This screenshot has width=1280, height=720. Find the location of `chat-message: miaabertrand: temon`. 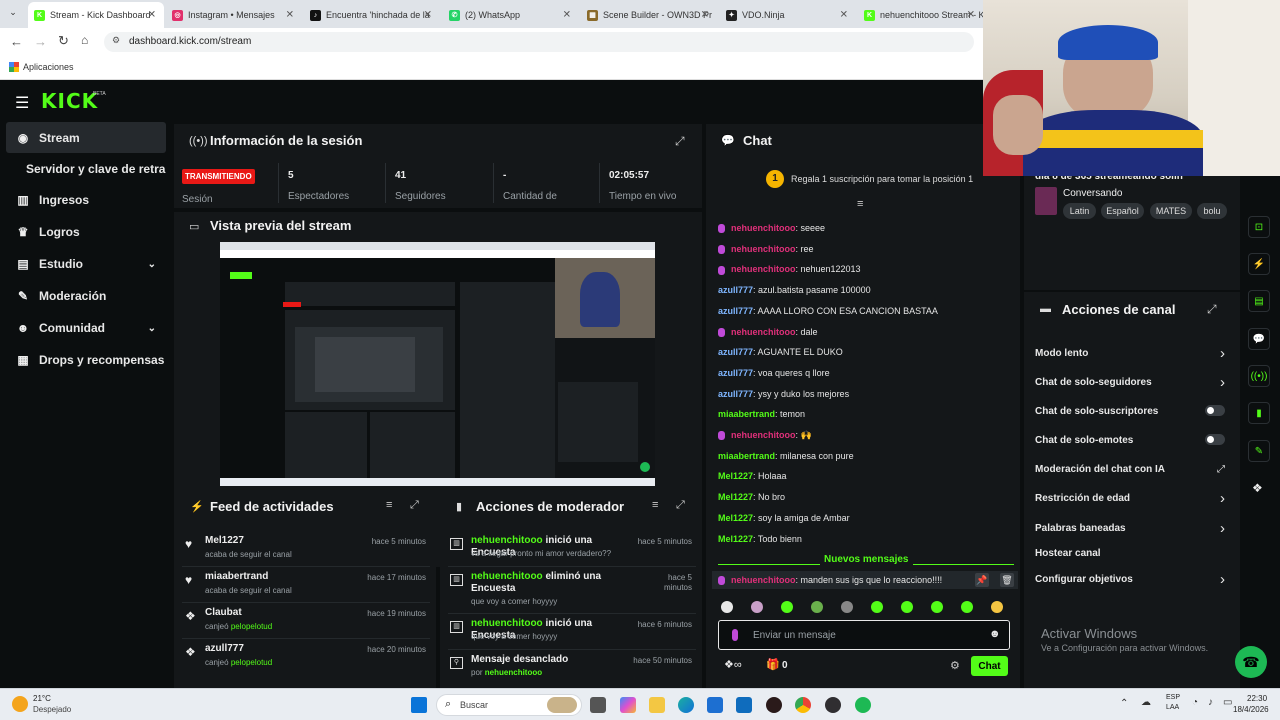

chat-message: miaabertrand: temon is located at coordinates (761, 414).